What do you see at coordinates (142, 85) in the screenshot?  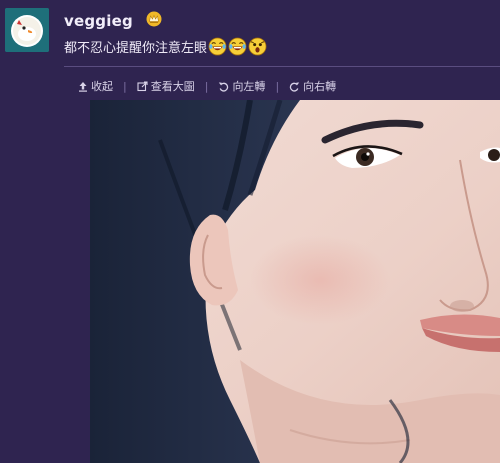 I see `external-link-icon` at bounding box center [142, 85].